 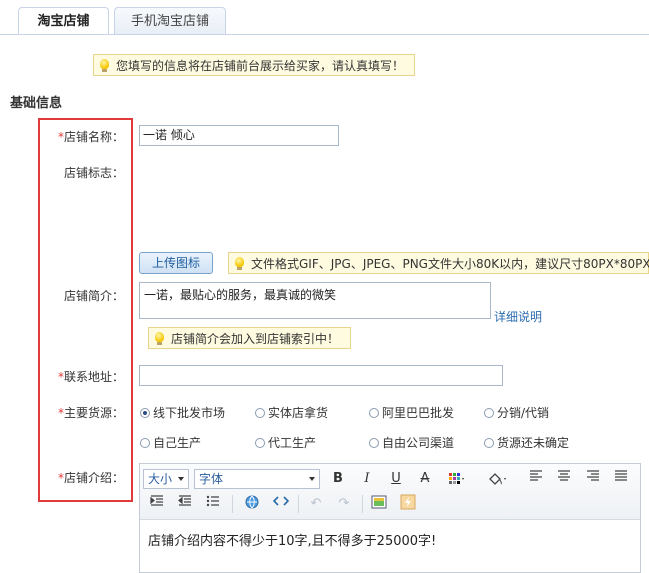 What do you see at coordinates (536, 479) in the screenshot?
I see `align-left-icon` at bounding box center [536, 479].